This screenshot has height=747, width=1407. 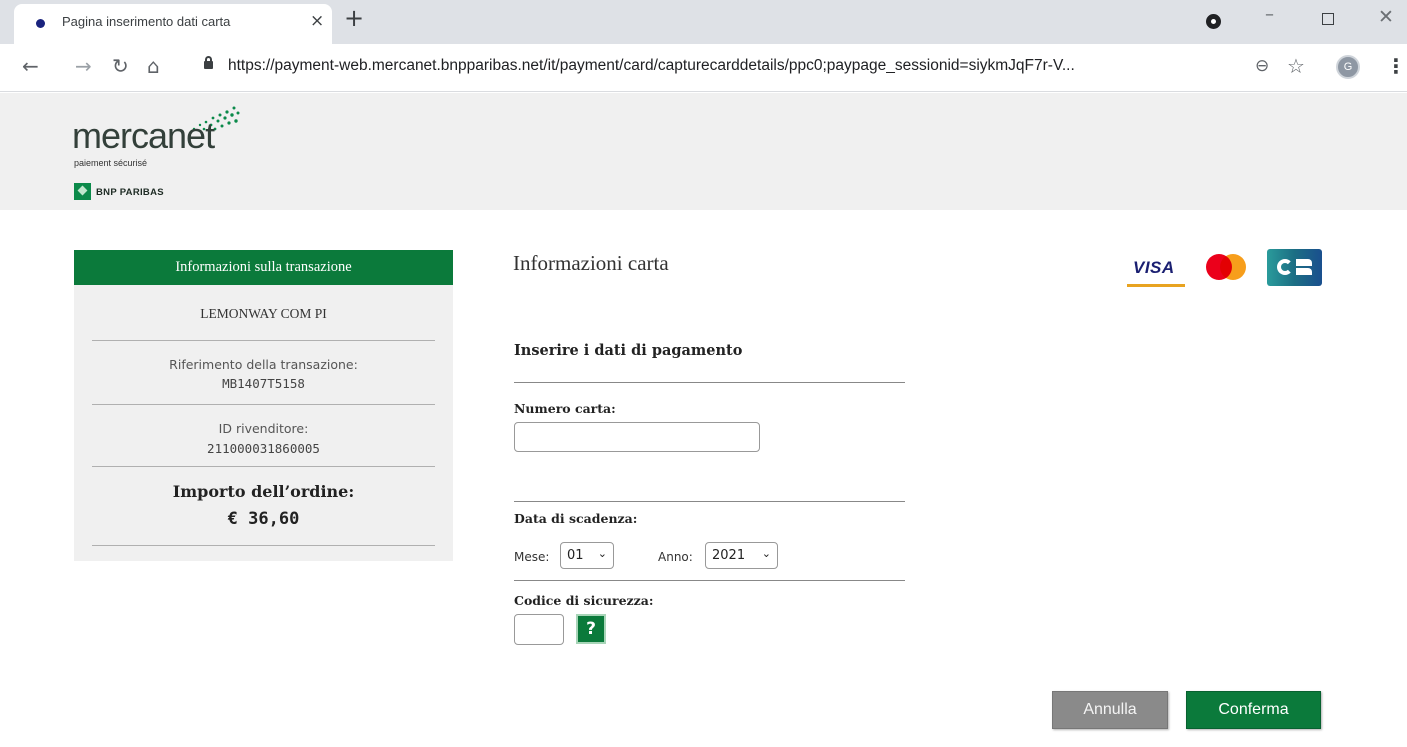 What do you see at coordinates (1328, 19) in the screenshot?
I see `window-maximize-button` at bounding box center [1328, 19].